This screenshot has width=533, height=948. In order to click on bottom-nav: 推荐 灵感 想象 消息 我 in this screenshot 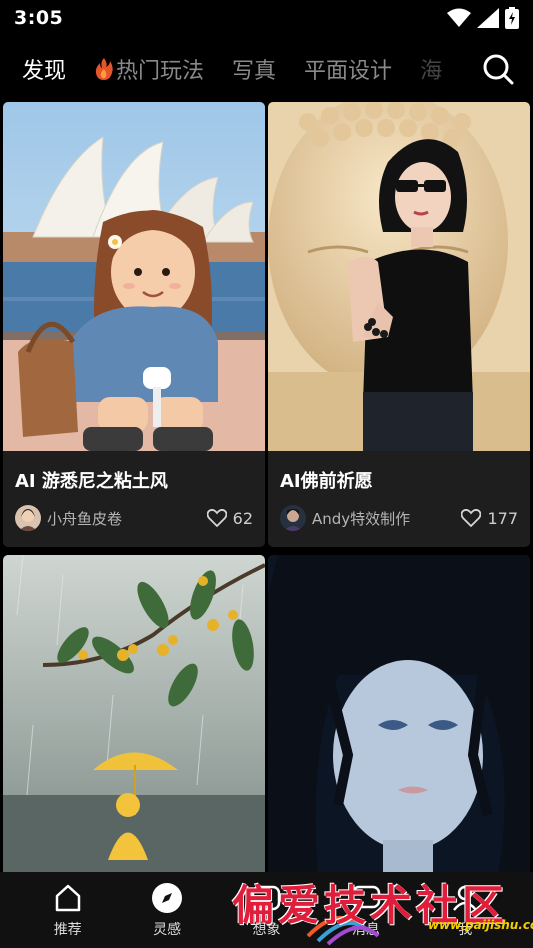, I will do `click(266, 910)`.